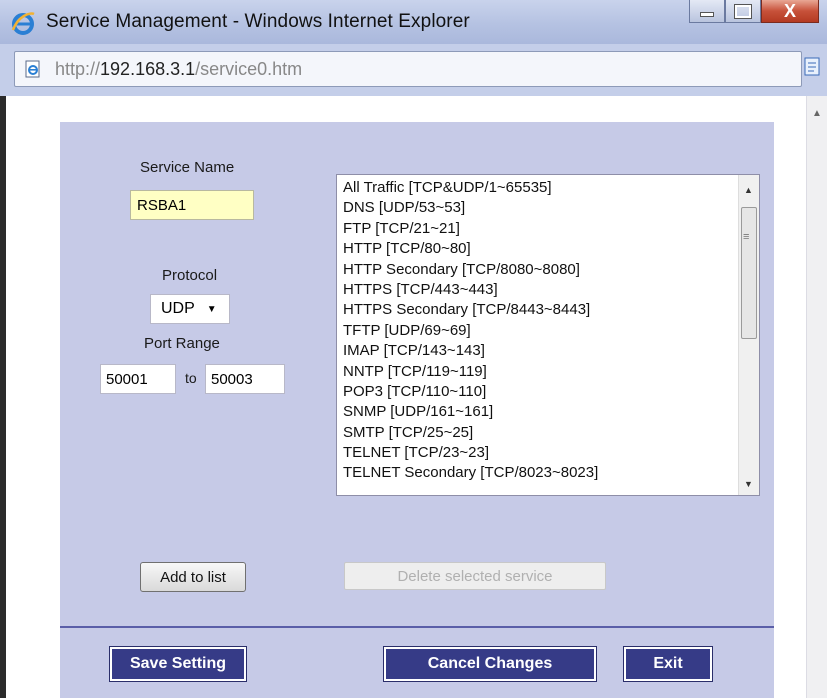 This screenshot has width=827, height=698. I want to click on port-to-label: to, so click(191, 378).